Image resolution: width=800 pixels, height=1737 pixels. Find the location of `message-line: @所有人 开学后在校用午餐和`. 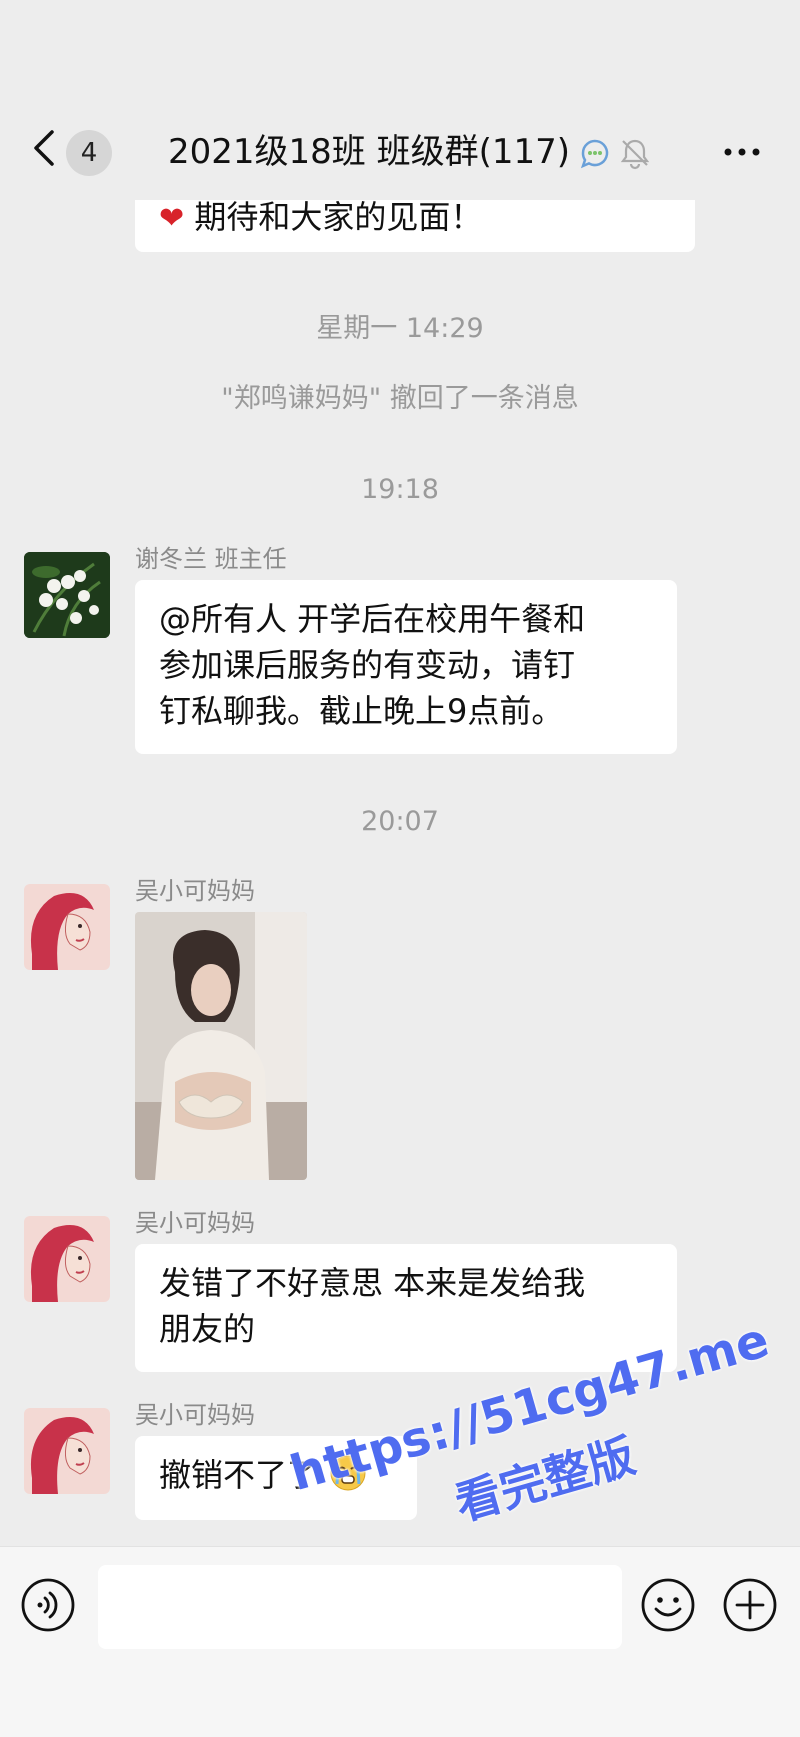

message-line: @所有人 开学后在校用午餐和 is located at coordinates (372, 619).